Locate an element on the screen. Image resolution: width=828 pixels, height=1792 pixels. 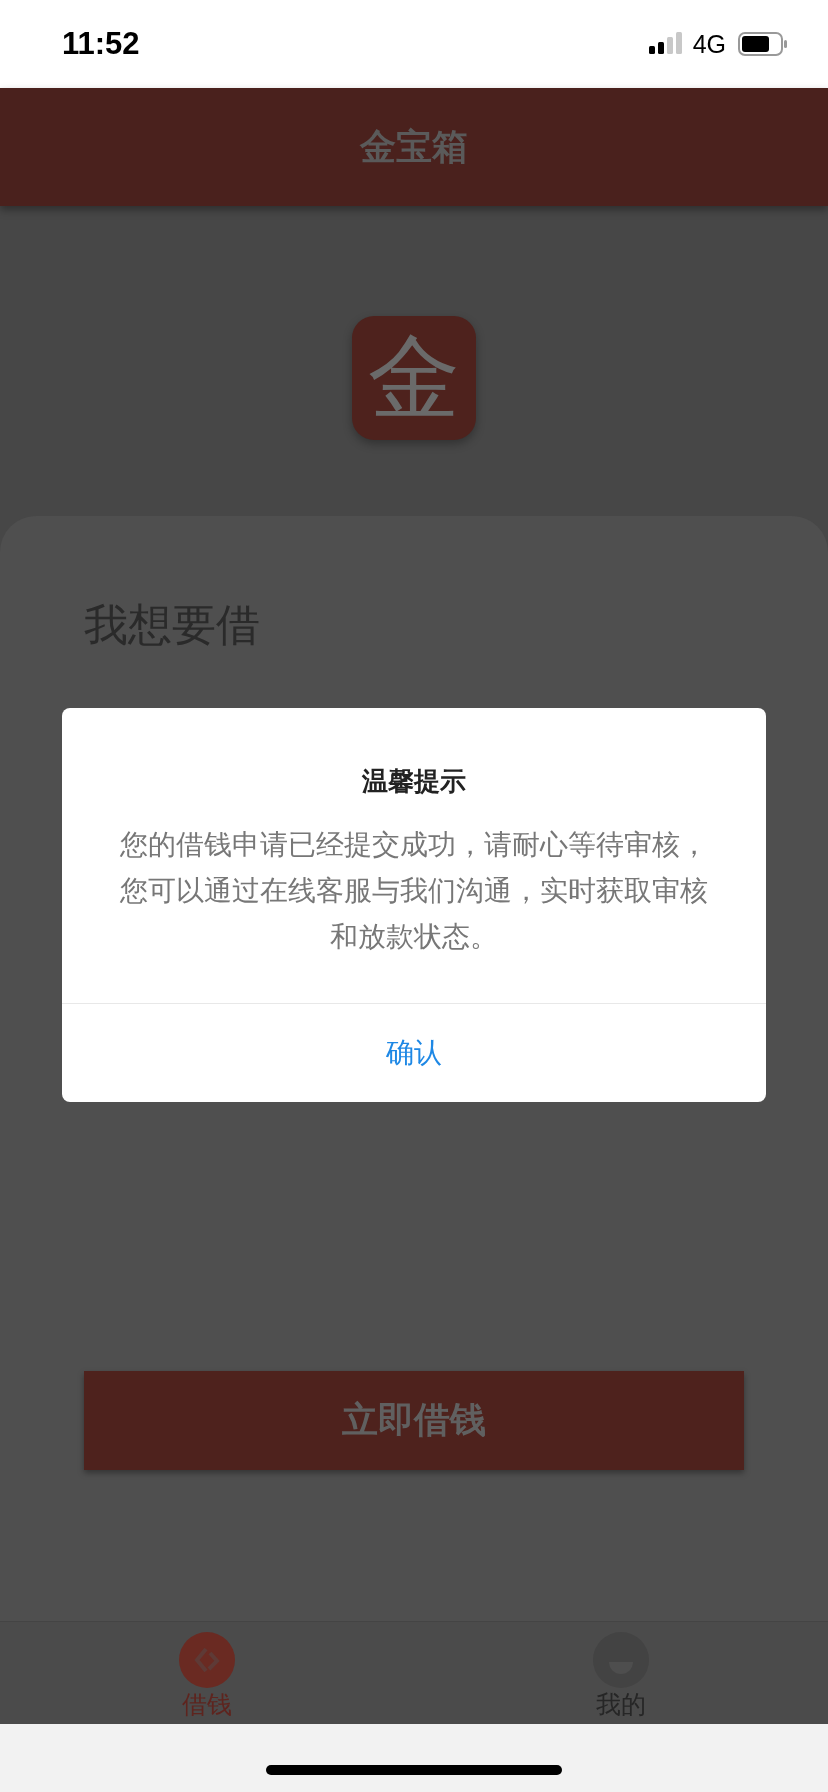
status-time: 11:52 is located at coordinates (101, 44).